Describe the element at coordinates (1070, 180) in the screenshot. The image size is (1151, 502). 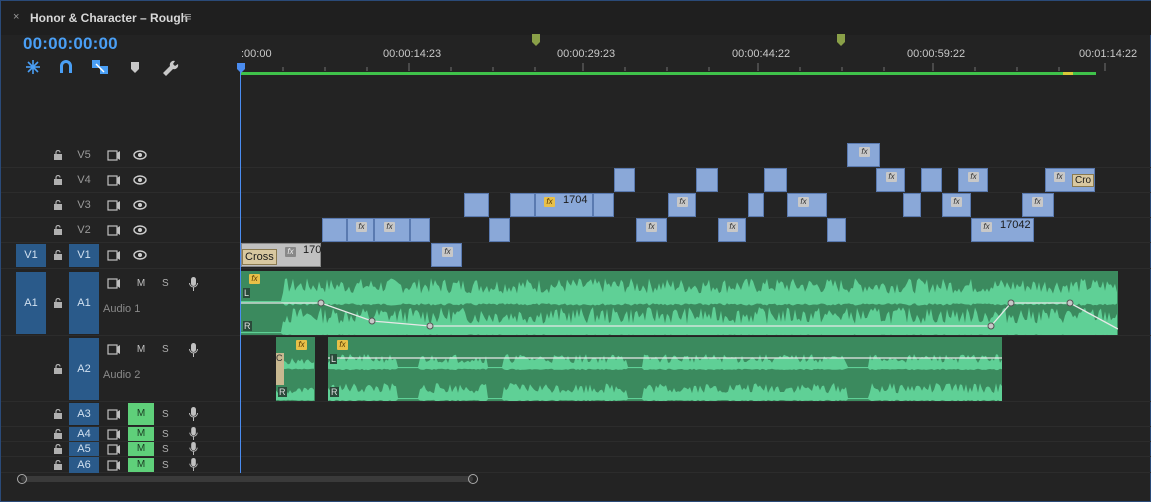
I see `video-clip: fx Cro` at that location.